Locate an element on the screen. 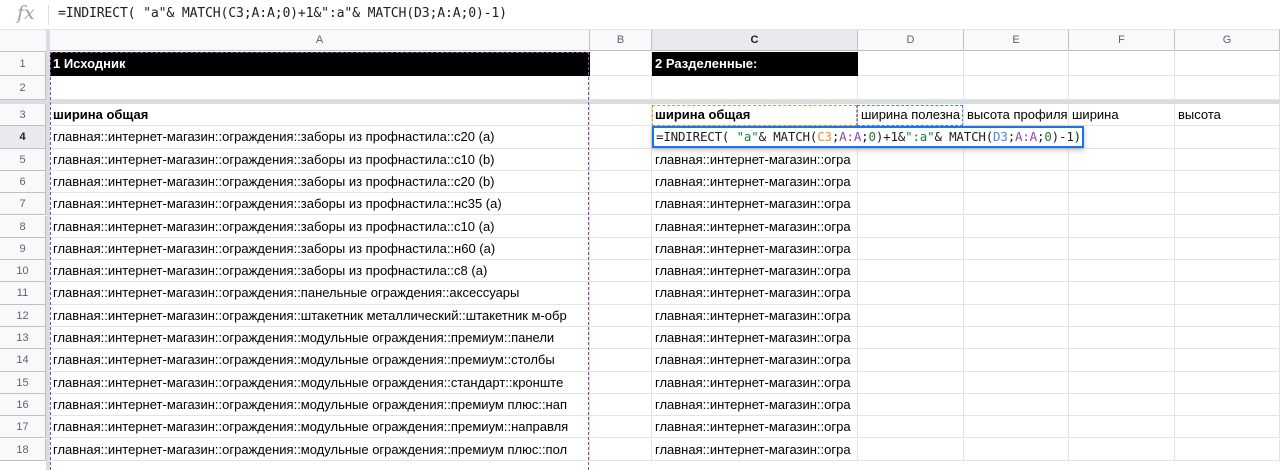 Image resolution: width=1280 pixels, height=470 pixels. cell-f7 is located at coordinates (1122, 204).